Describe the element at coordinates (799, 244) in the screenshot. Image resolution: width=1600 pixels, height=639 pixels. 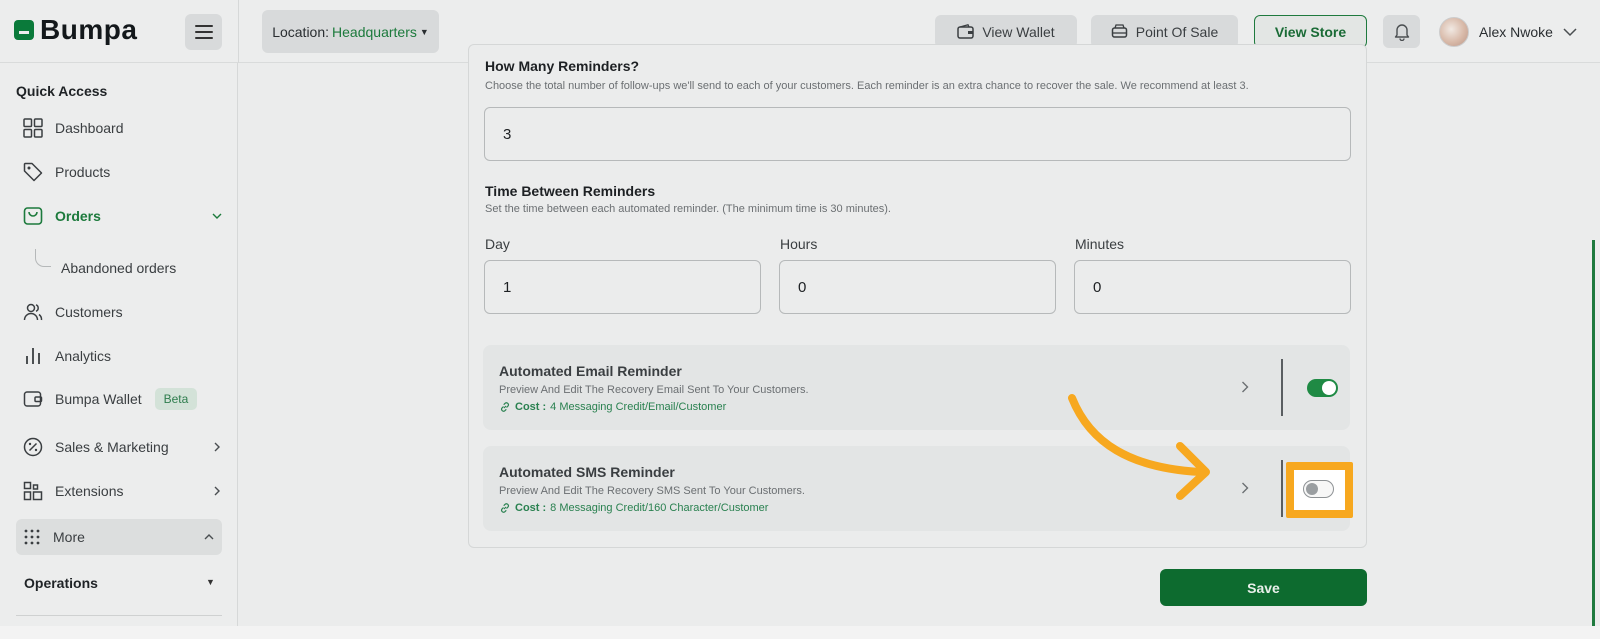
I see `hours-label: Hours` at that location.